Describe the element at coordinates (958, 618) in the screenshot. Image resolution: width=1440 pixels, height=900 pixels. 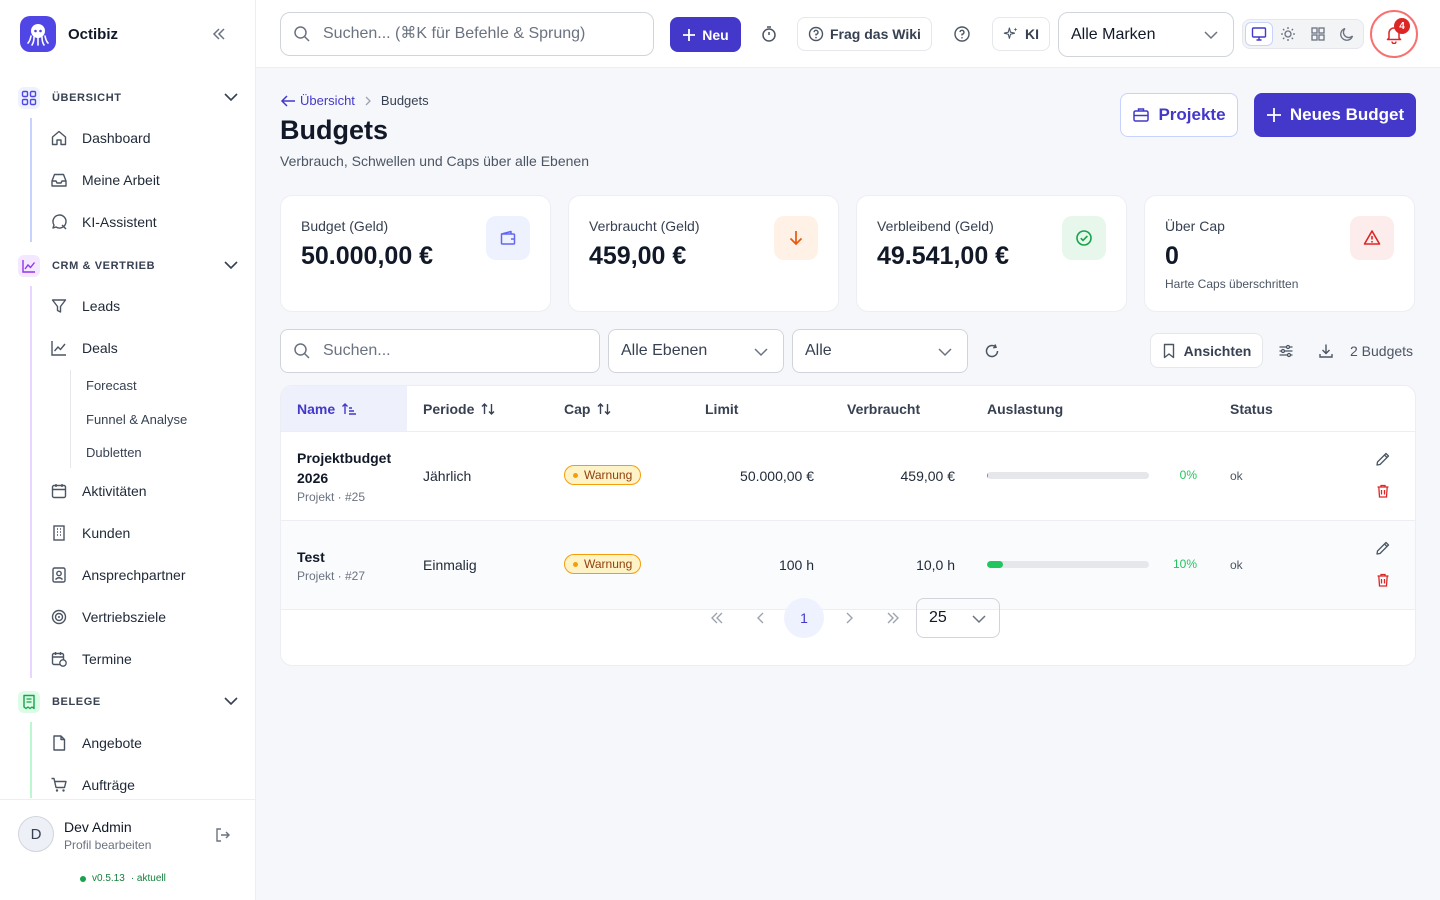
I see `page-size-select: 25` at that location.